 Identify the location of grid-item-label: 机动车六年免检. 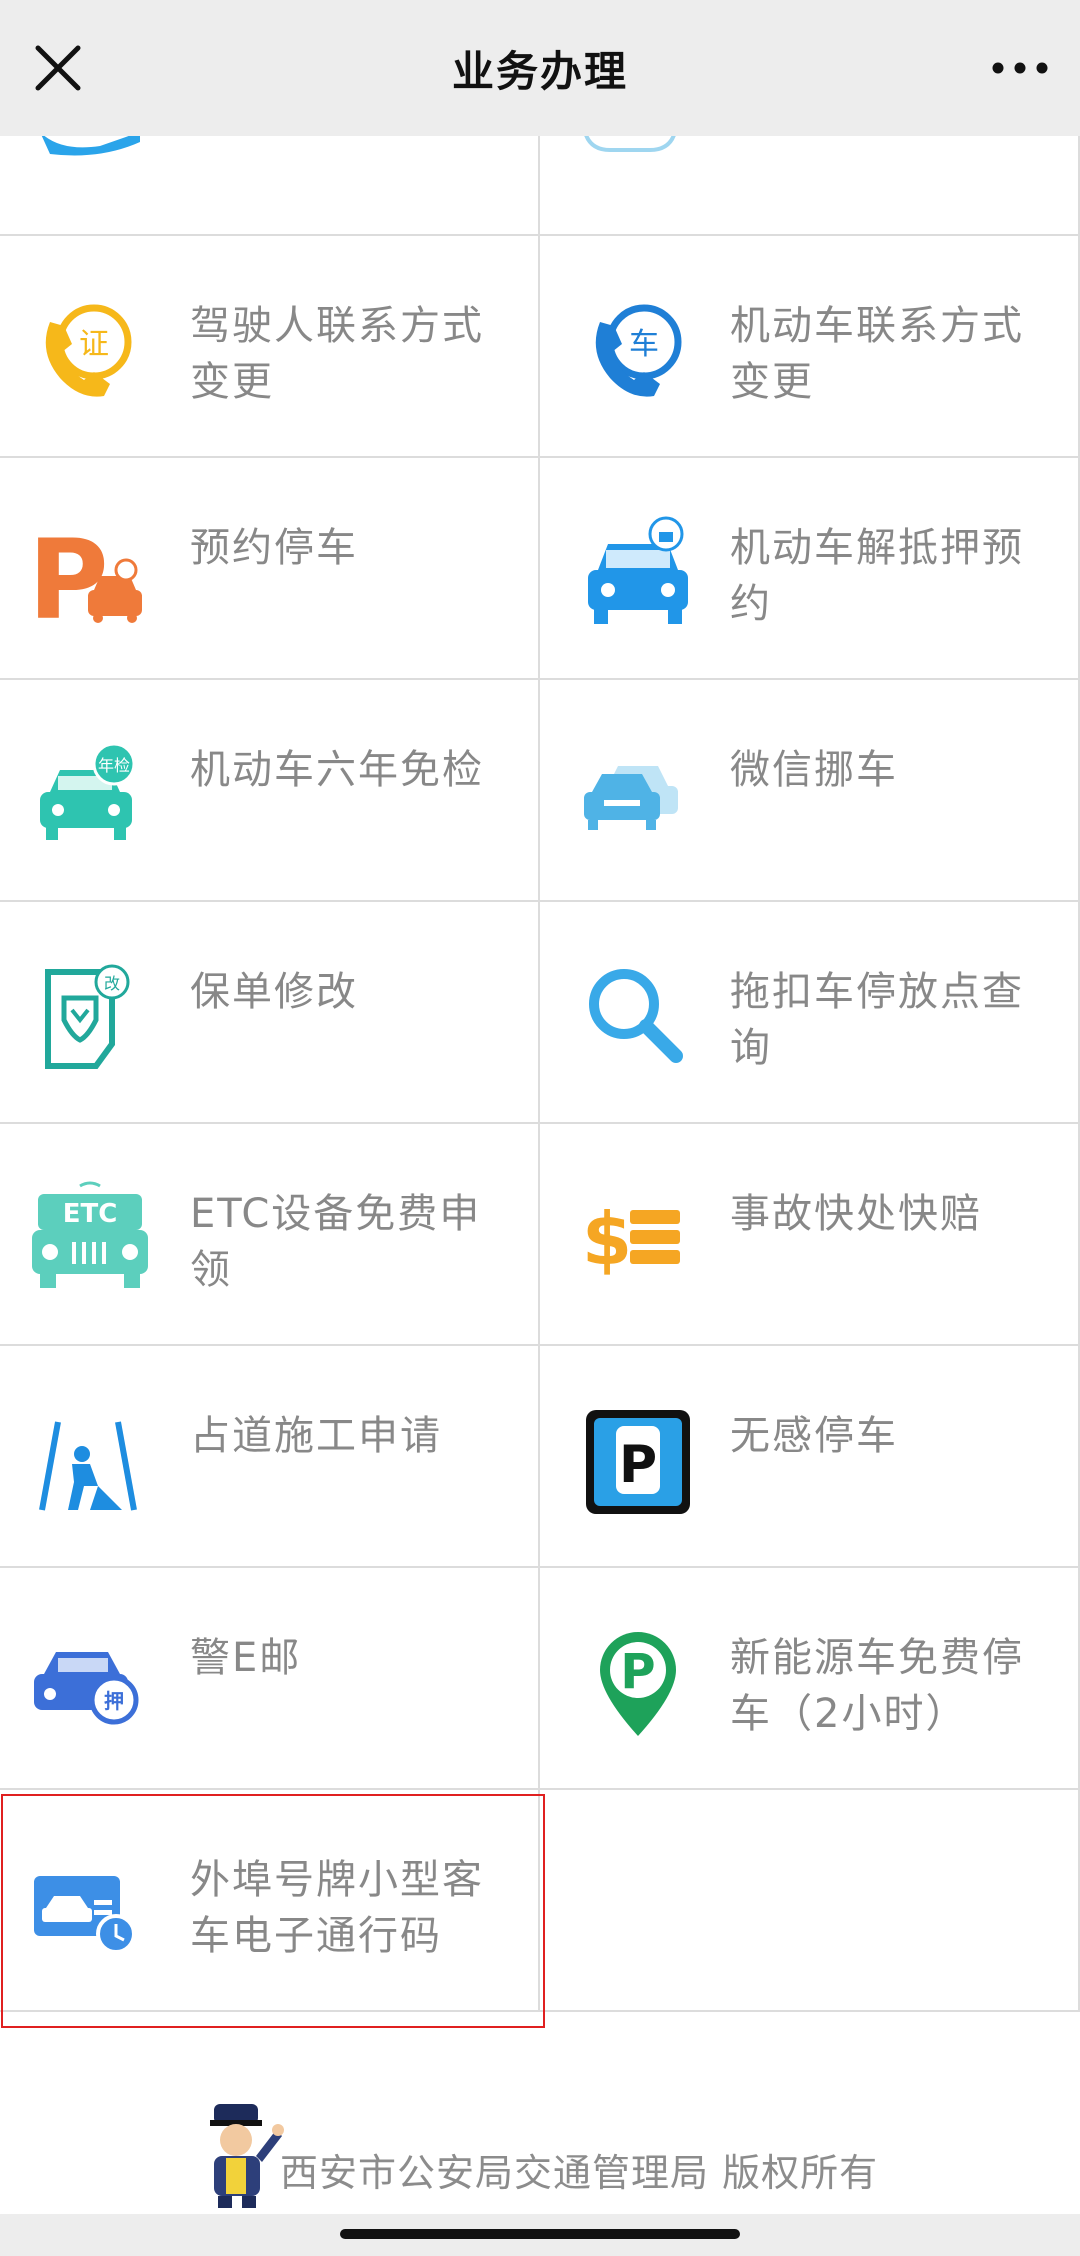
(337, 770).